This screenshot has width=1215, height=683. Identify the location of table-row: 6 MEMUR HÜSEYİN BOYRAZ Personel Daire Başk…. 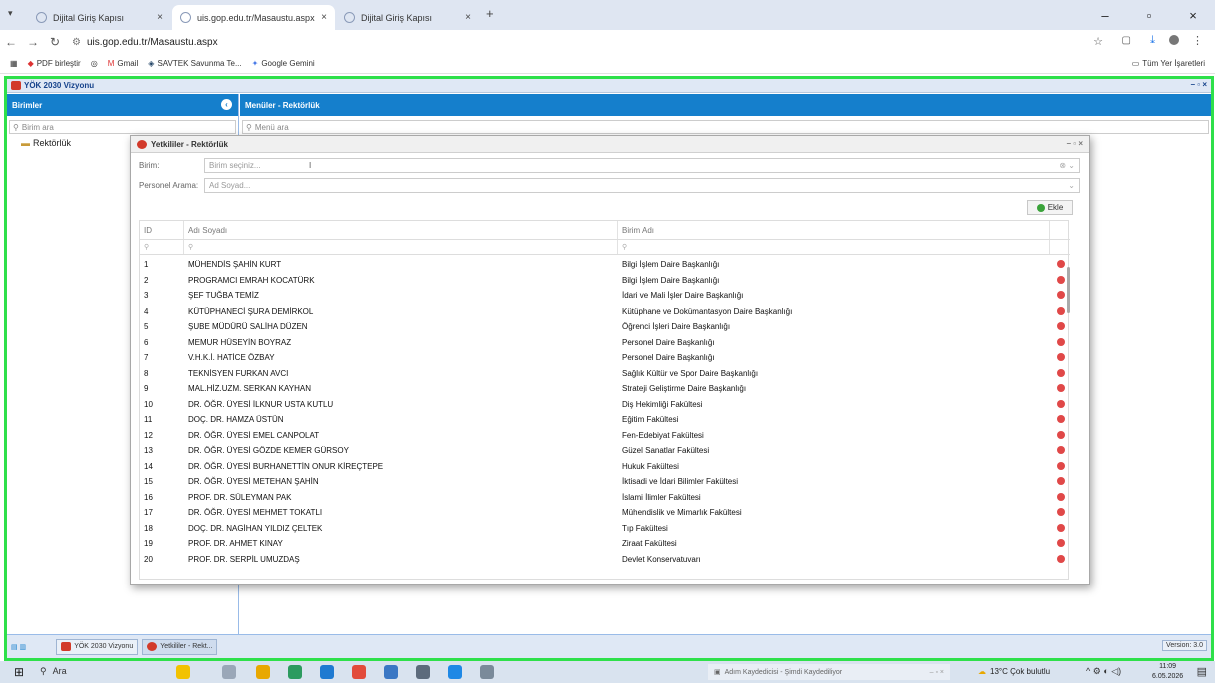
(596, 342).